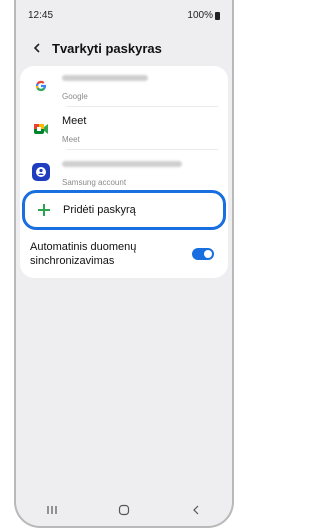 This screenshot has height=530, width=320. I want to click on google-icon, so click(41, 86).